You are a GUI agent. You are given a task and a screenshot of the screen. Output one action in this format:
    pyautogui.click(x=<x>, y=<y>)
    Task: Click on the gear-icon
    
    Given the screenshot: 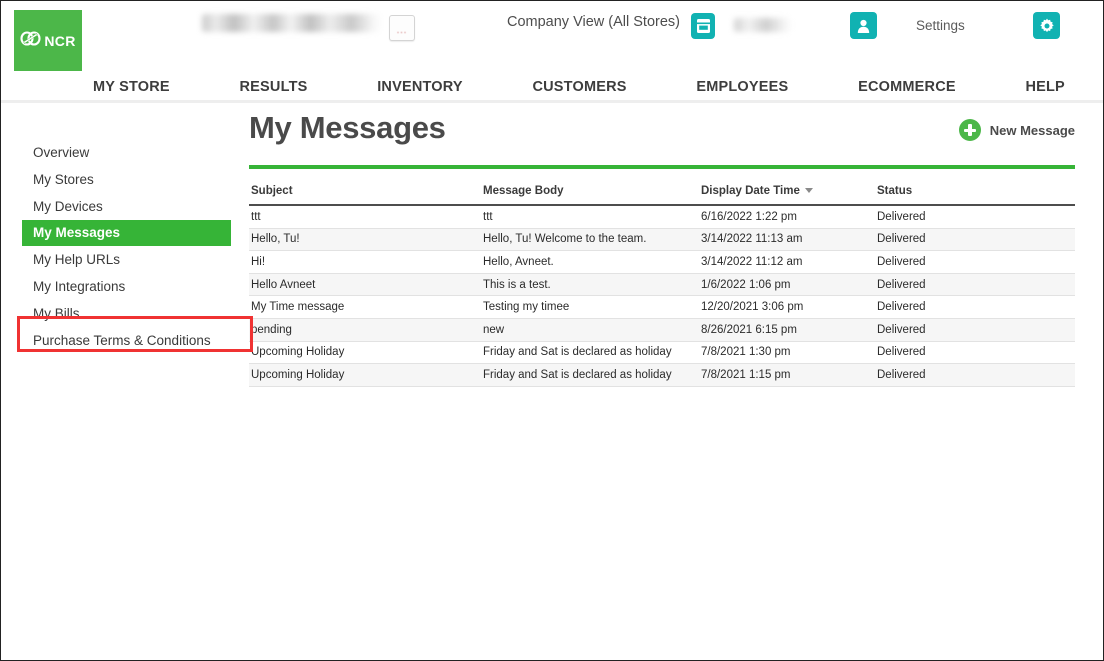 What is the action you would take?
    pyautogui.click(x=1046, y=25)
    